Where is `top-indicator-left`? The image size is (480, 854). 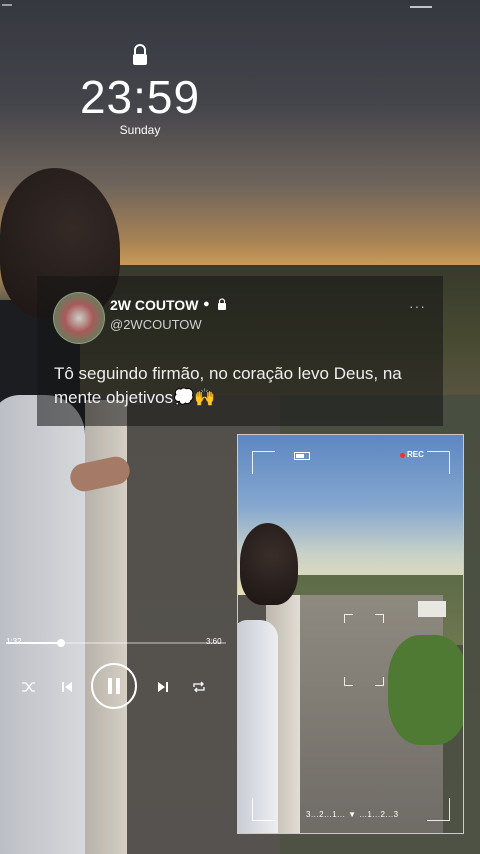 top-indicator-left is located at coordinates (7, 5).